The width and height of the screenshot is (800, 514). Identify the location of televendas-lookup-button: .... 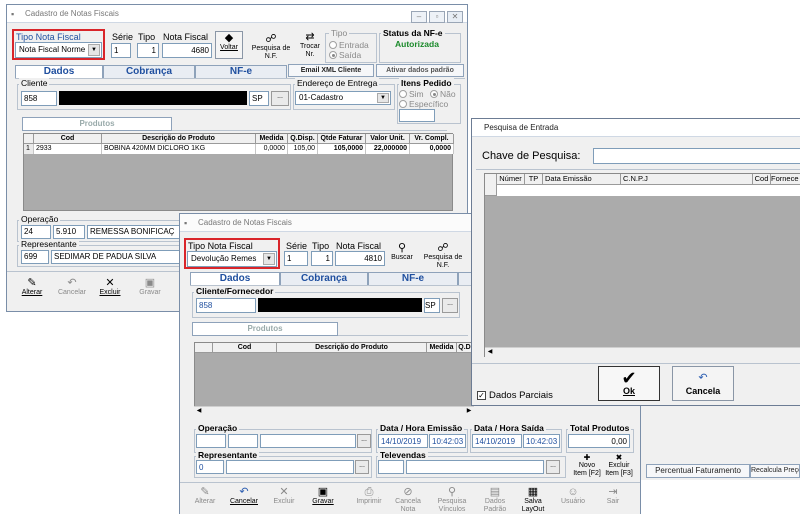
(553, 467).